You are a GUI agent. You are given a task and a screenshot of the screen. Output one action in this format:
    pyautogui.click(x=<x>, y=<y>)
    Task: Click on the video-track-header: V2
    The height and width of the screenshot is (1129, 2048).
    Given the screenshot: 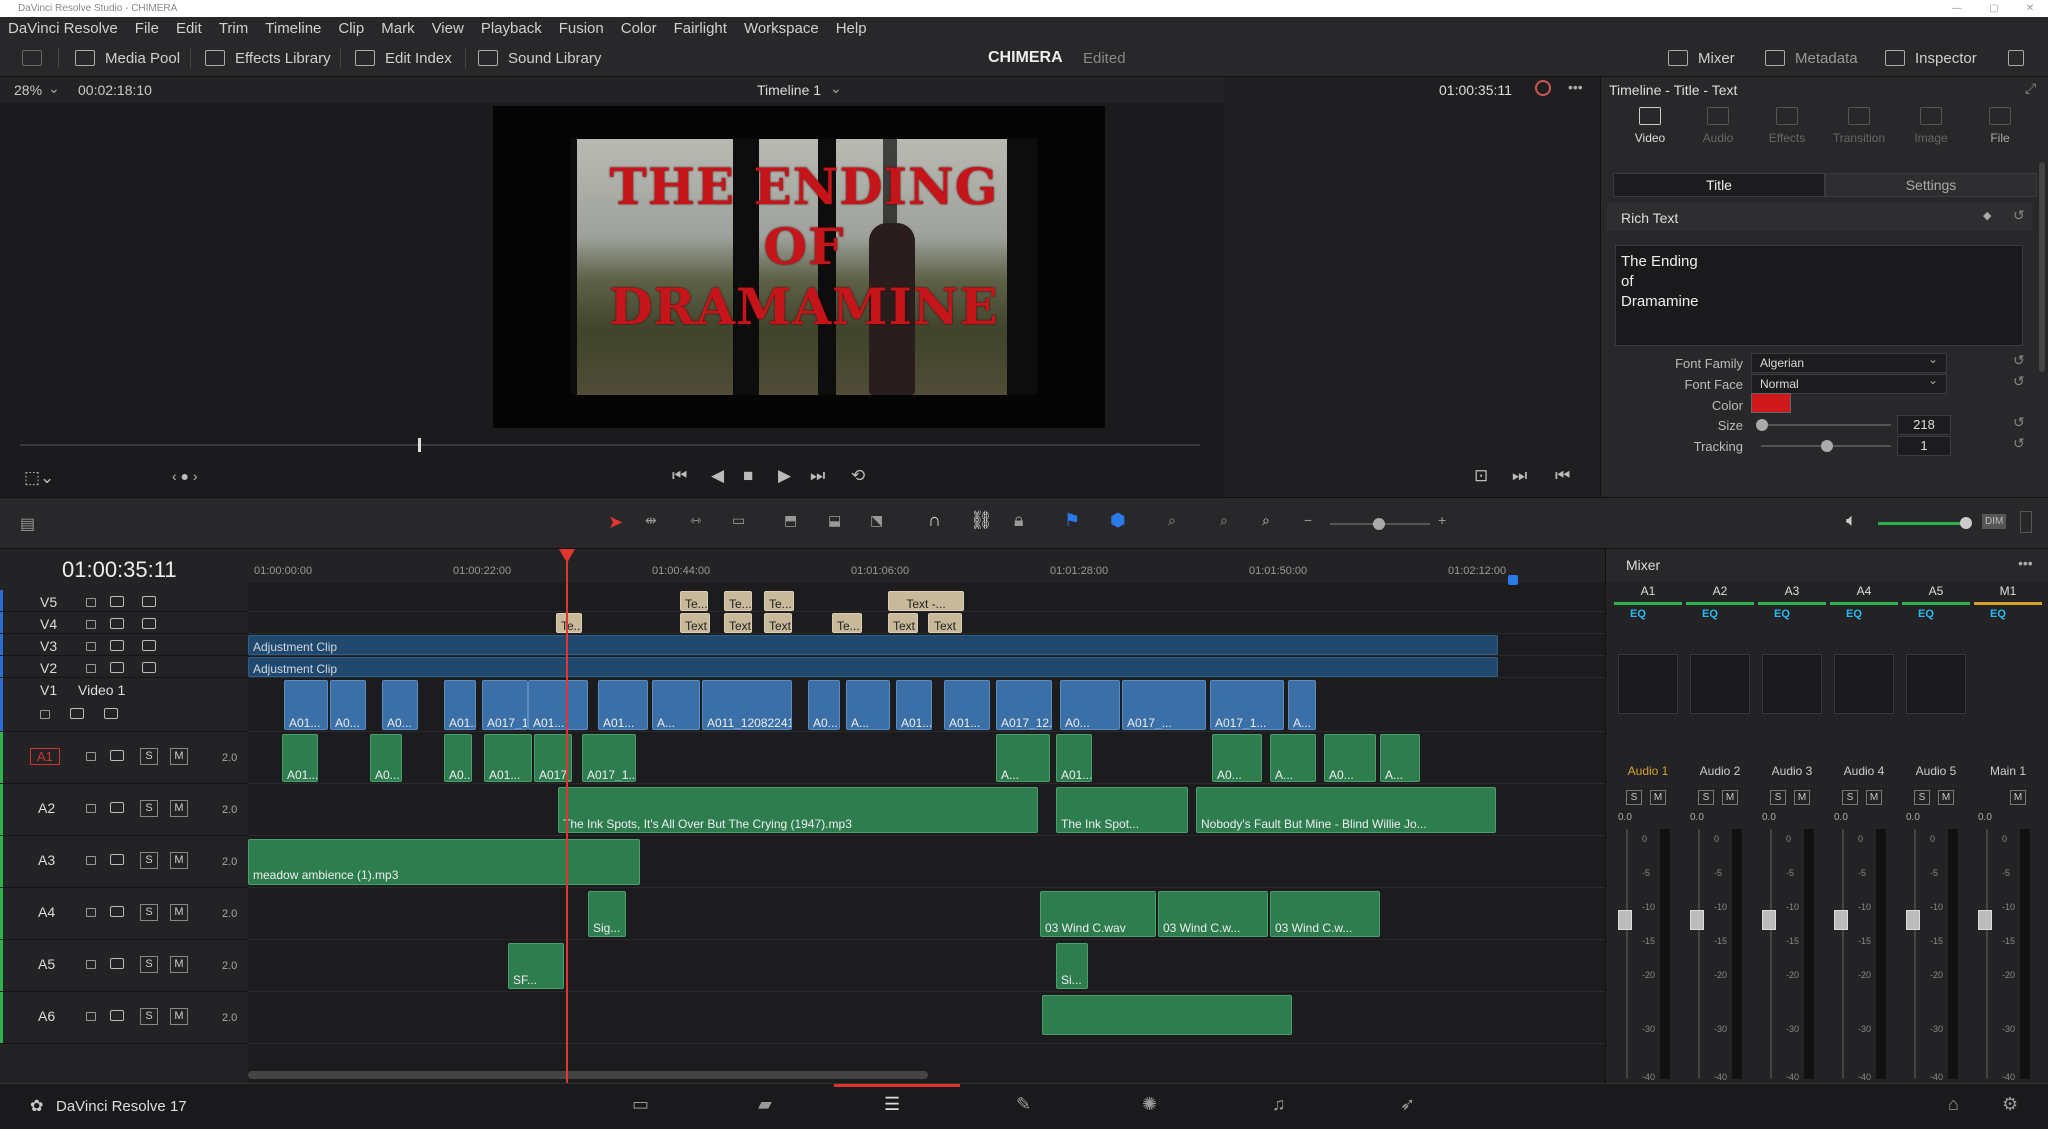 What is the action you would take?
    pyautogui.click(x=124, y=667)
    